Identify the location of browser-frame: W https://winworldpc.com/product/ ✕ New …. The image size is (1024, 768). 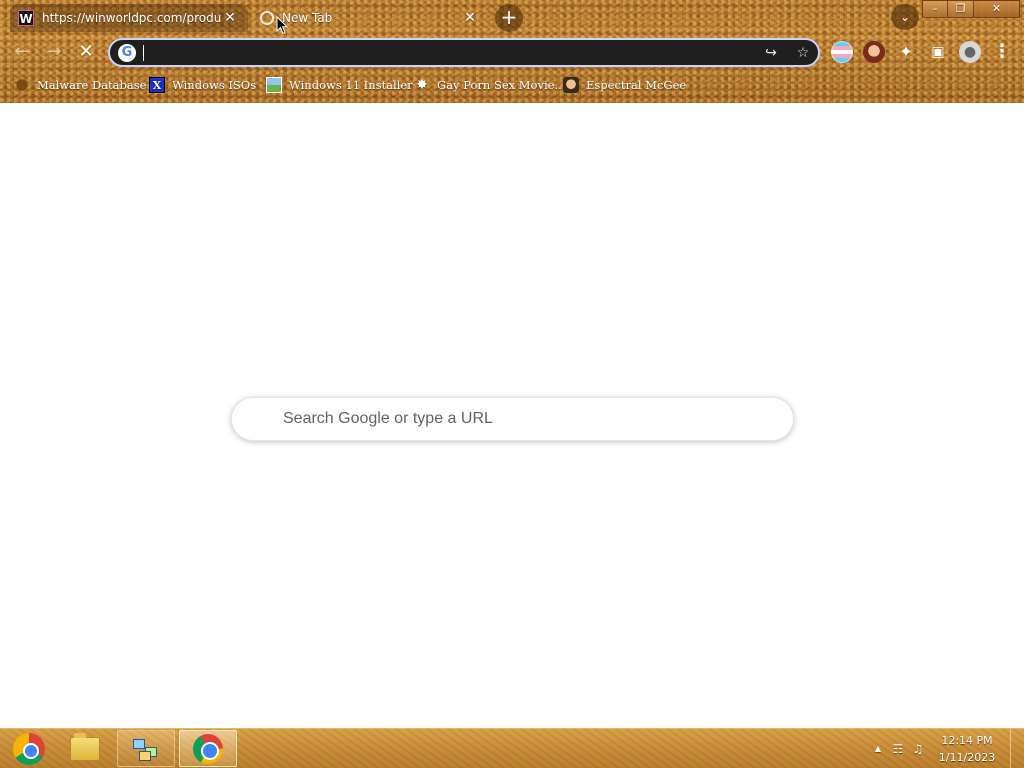
(512, 51).